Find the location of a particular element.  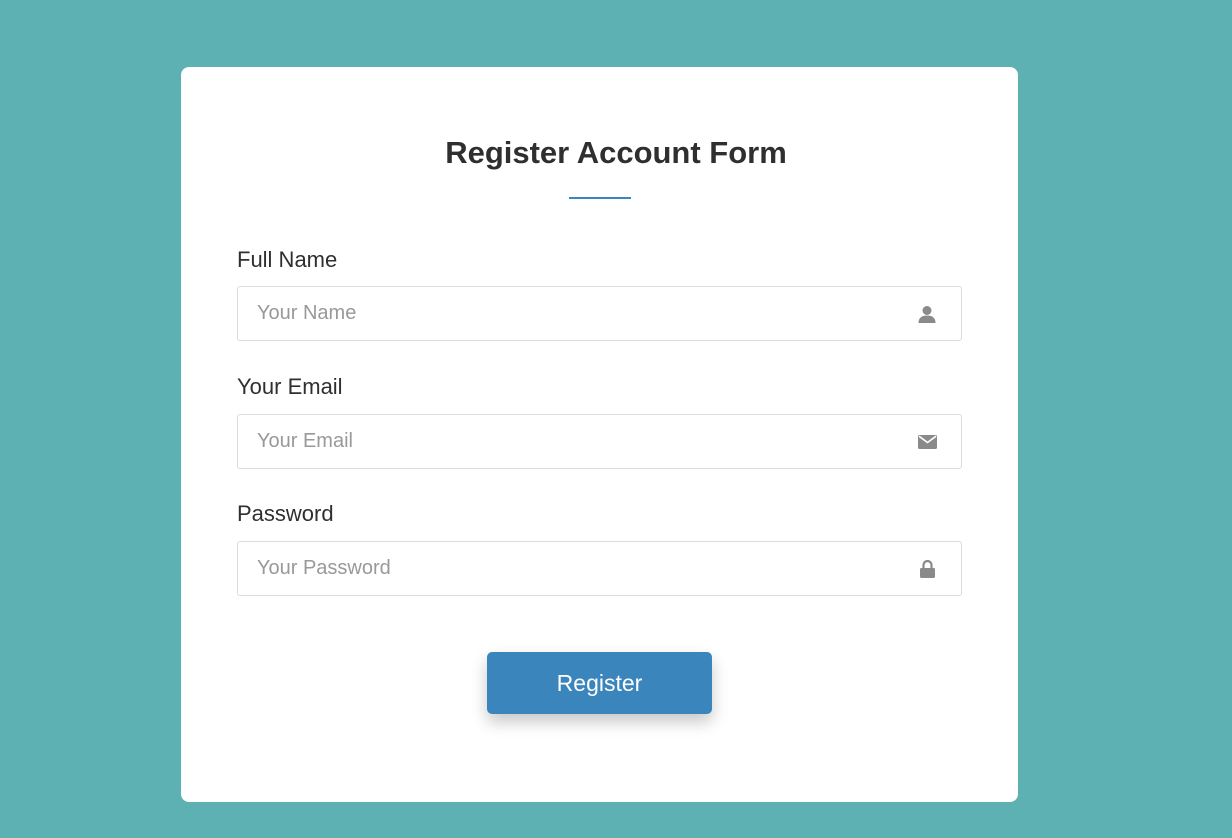

full-name-input is located at coordinates (599, 313).